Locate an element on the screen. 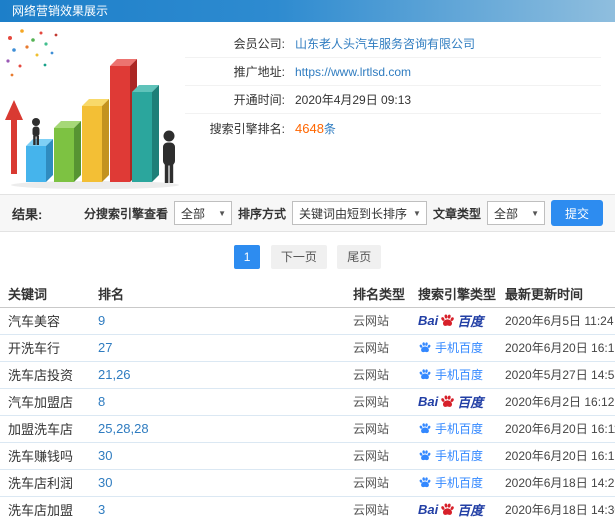  rank-count-value: 4648 is located at coordinates (309, 128).